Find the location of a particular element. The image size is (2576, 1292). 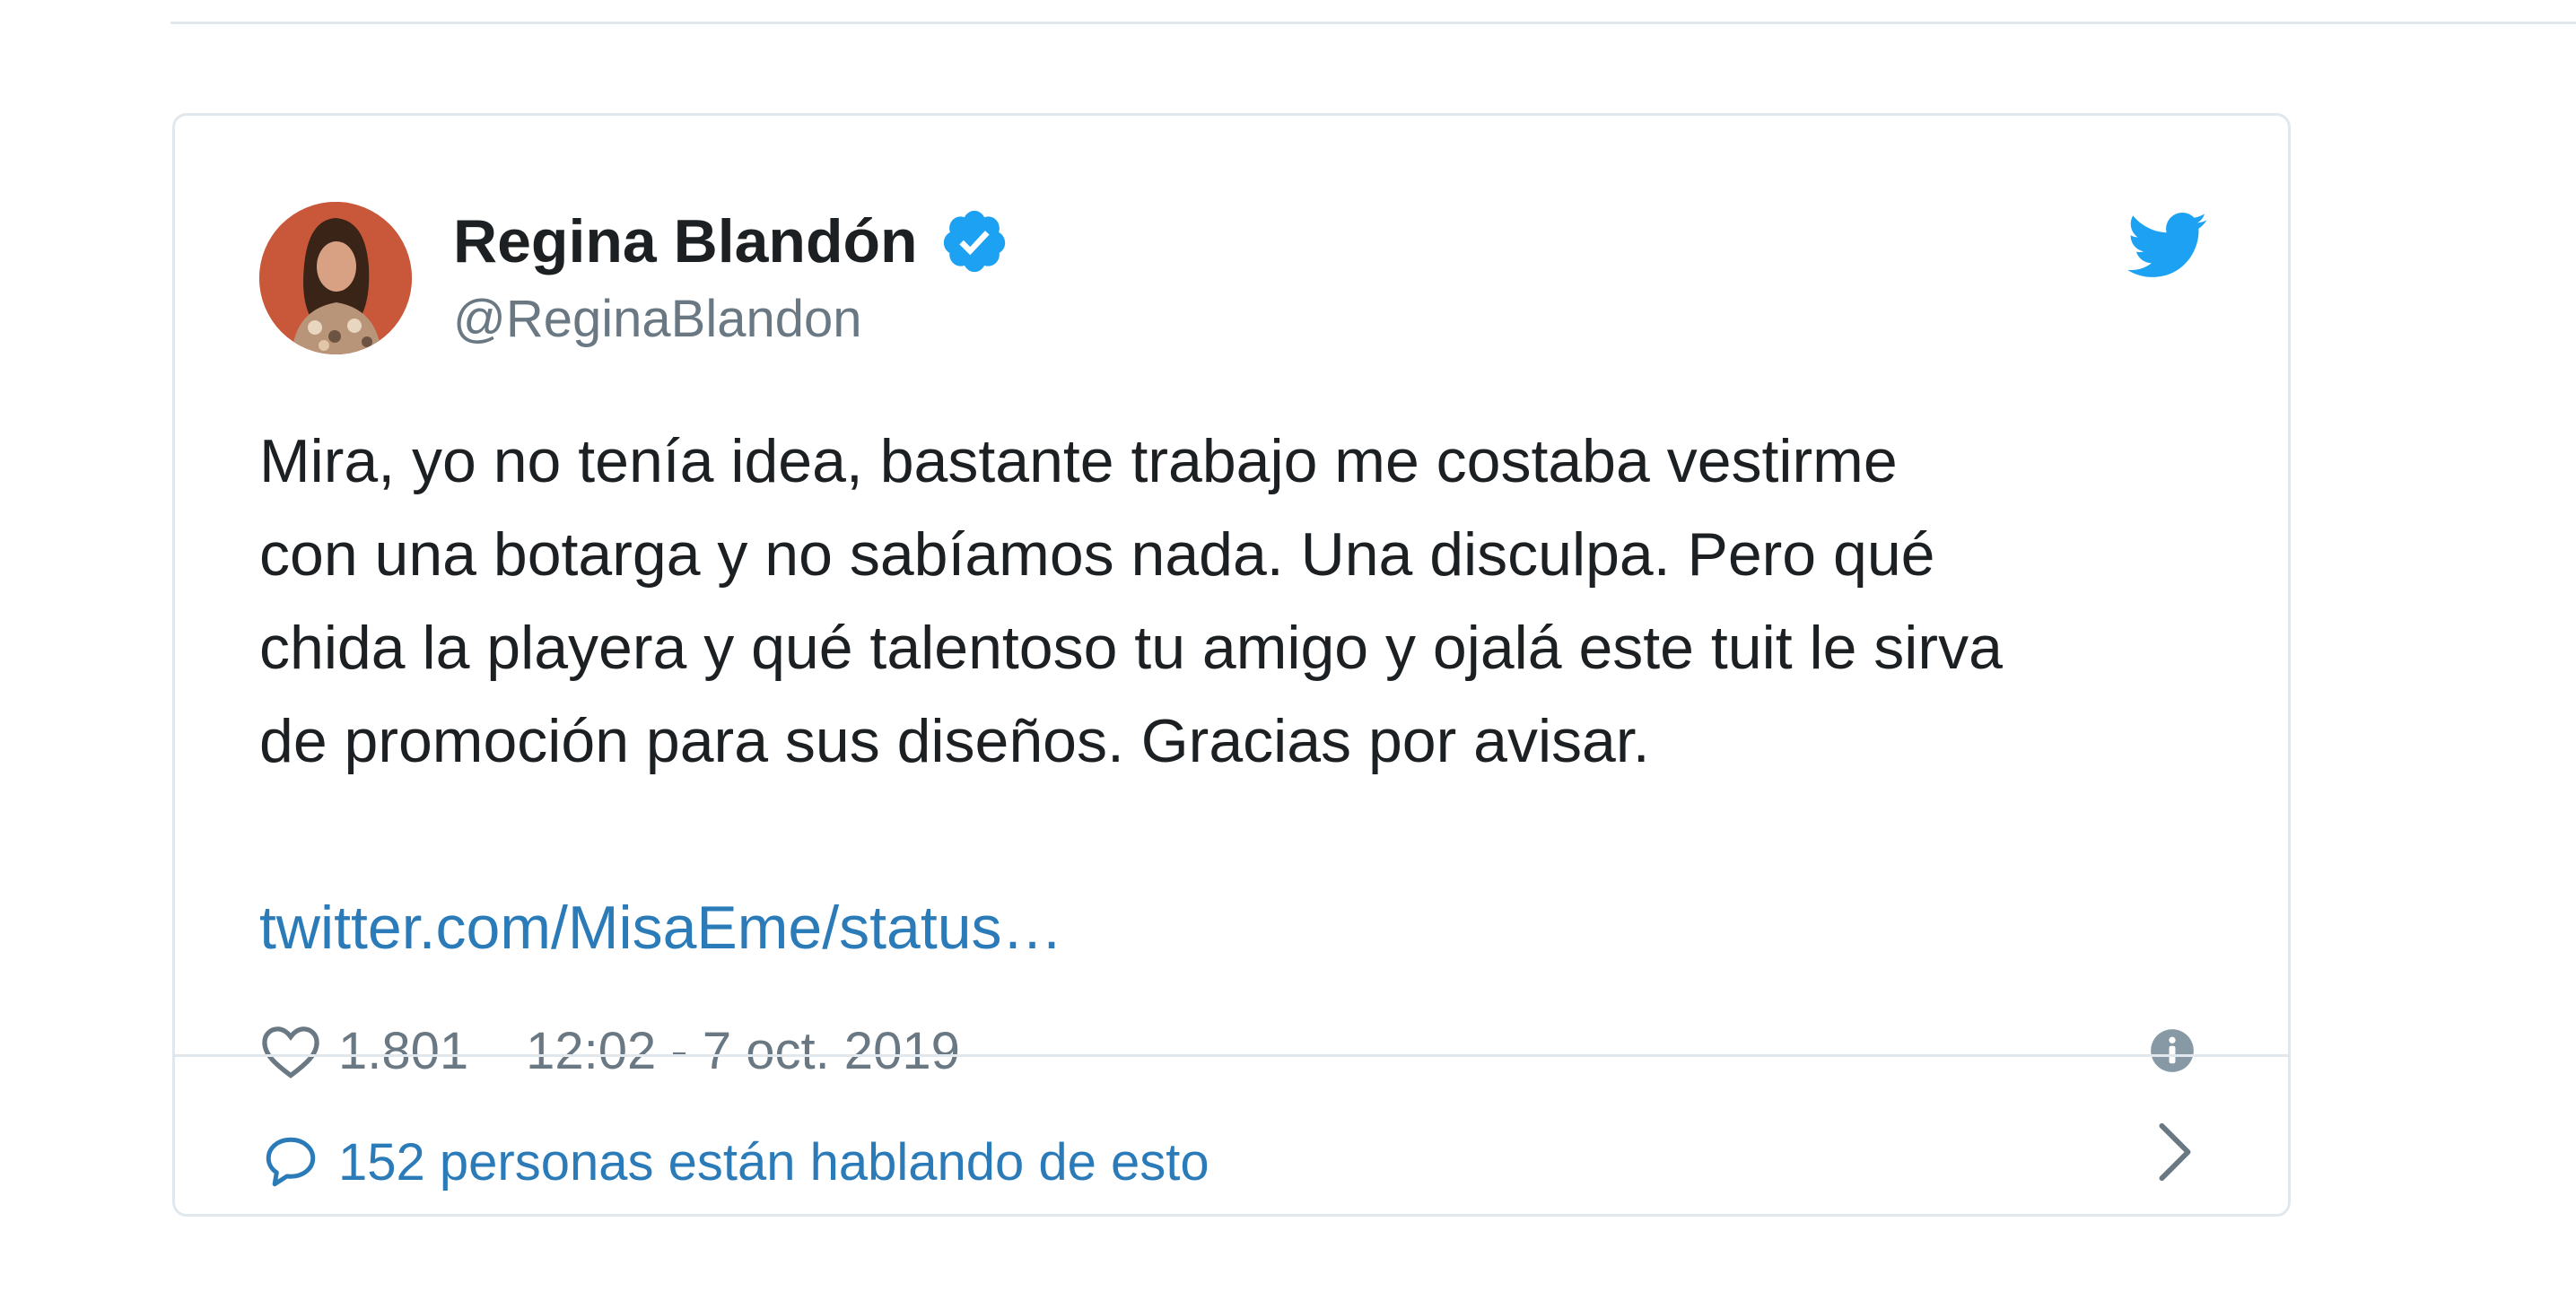

tweet-timestamp: 12:02 - 7 oct. 2019 is located at coordinates (743, 1051).